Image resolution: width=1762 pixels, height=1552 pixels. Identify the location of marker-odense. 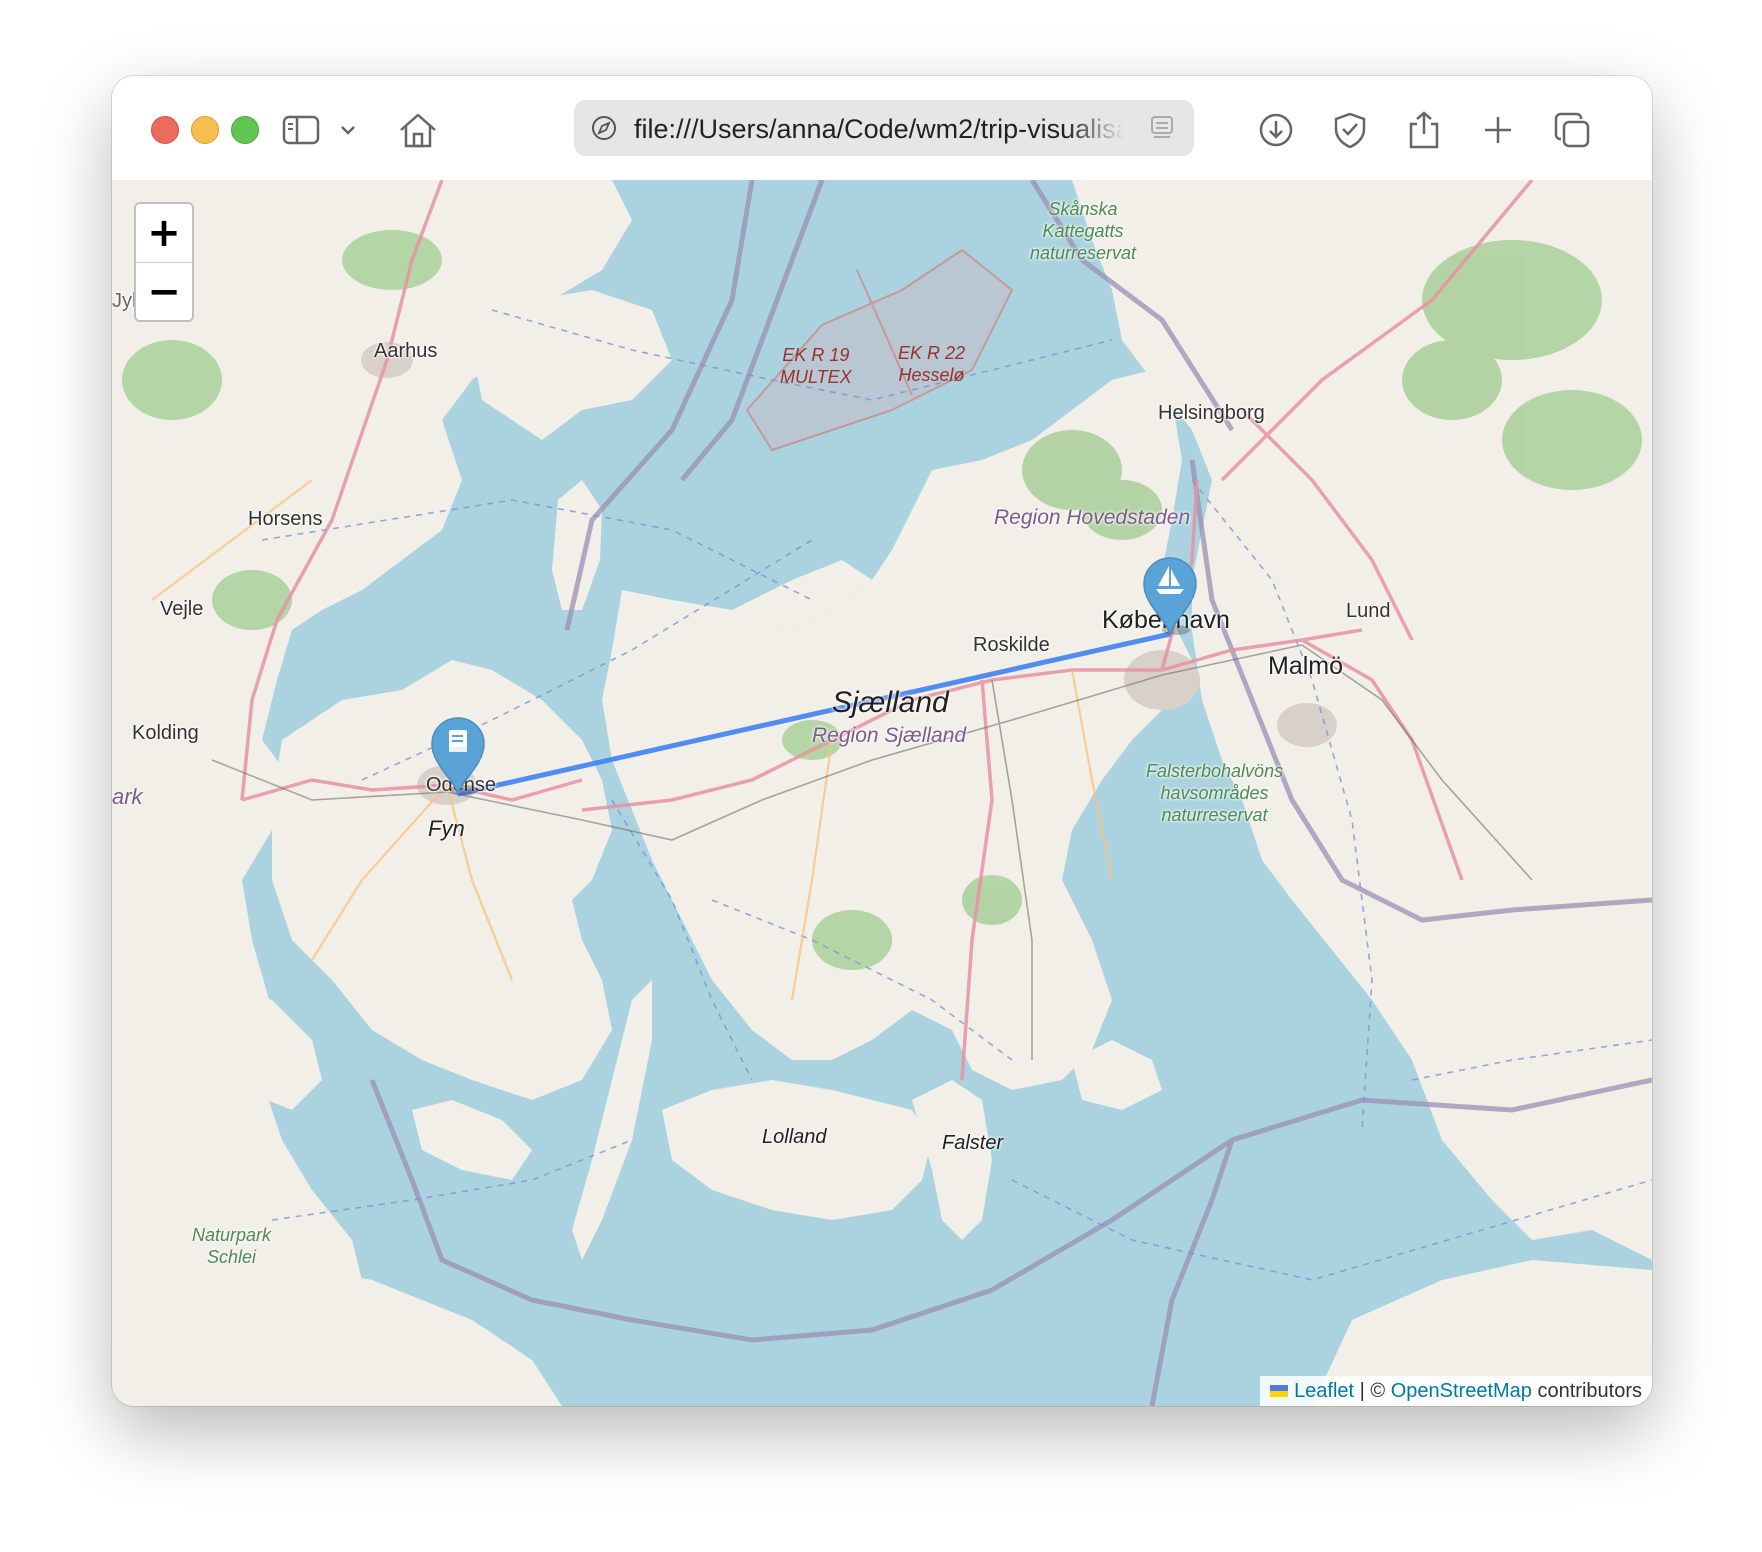
(458, 755).